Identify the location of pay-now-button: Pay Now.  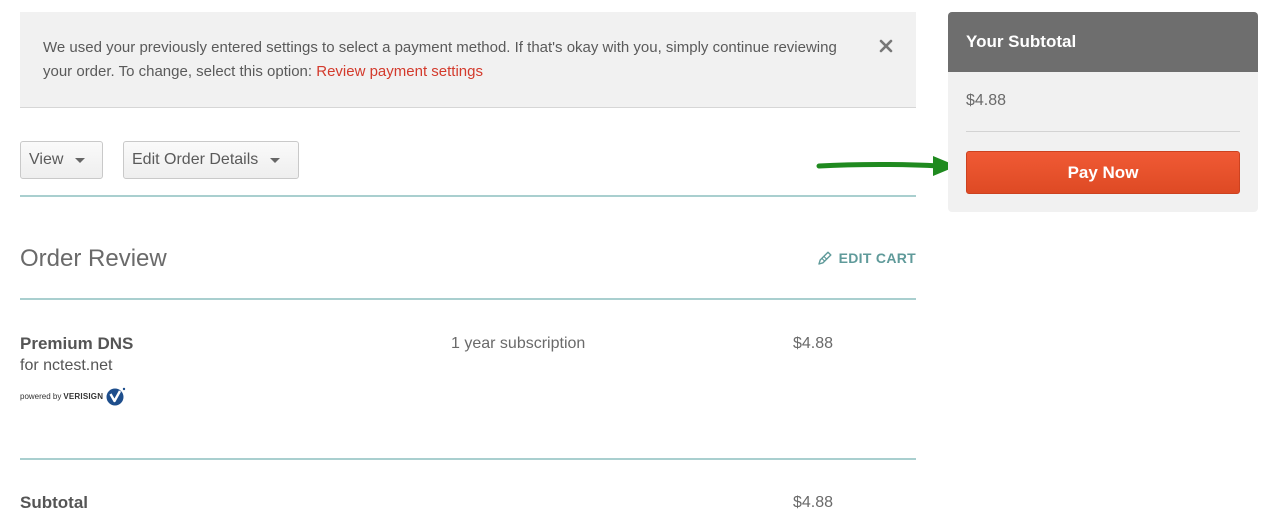
(1103, 172).